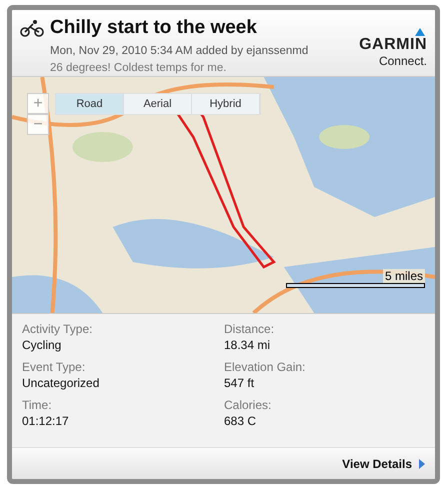 The image size is (445, 489). What do you see at coordinates (61, 383) in the screenshot?
I see `stat-value: Uncategorized` at bounding box center [61, 383].